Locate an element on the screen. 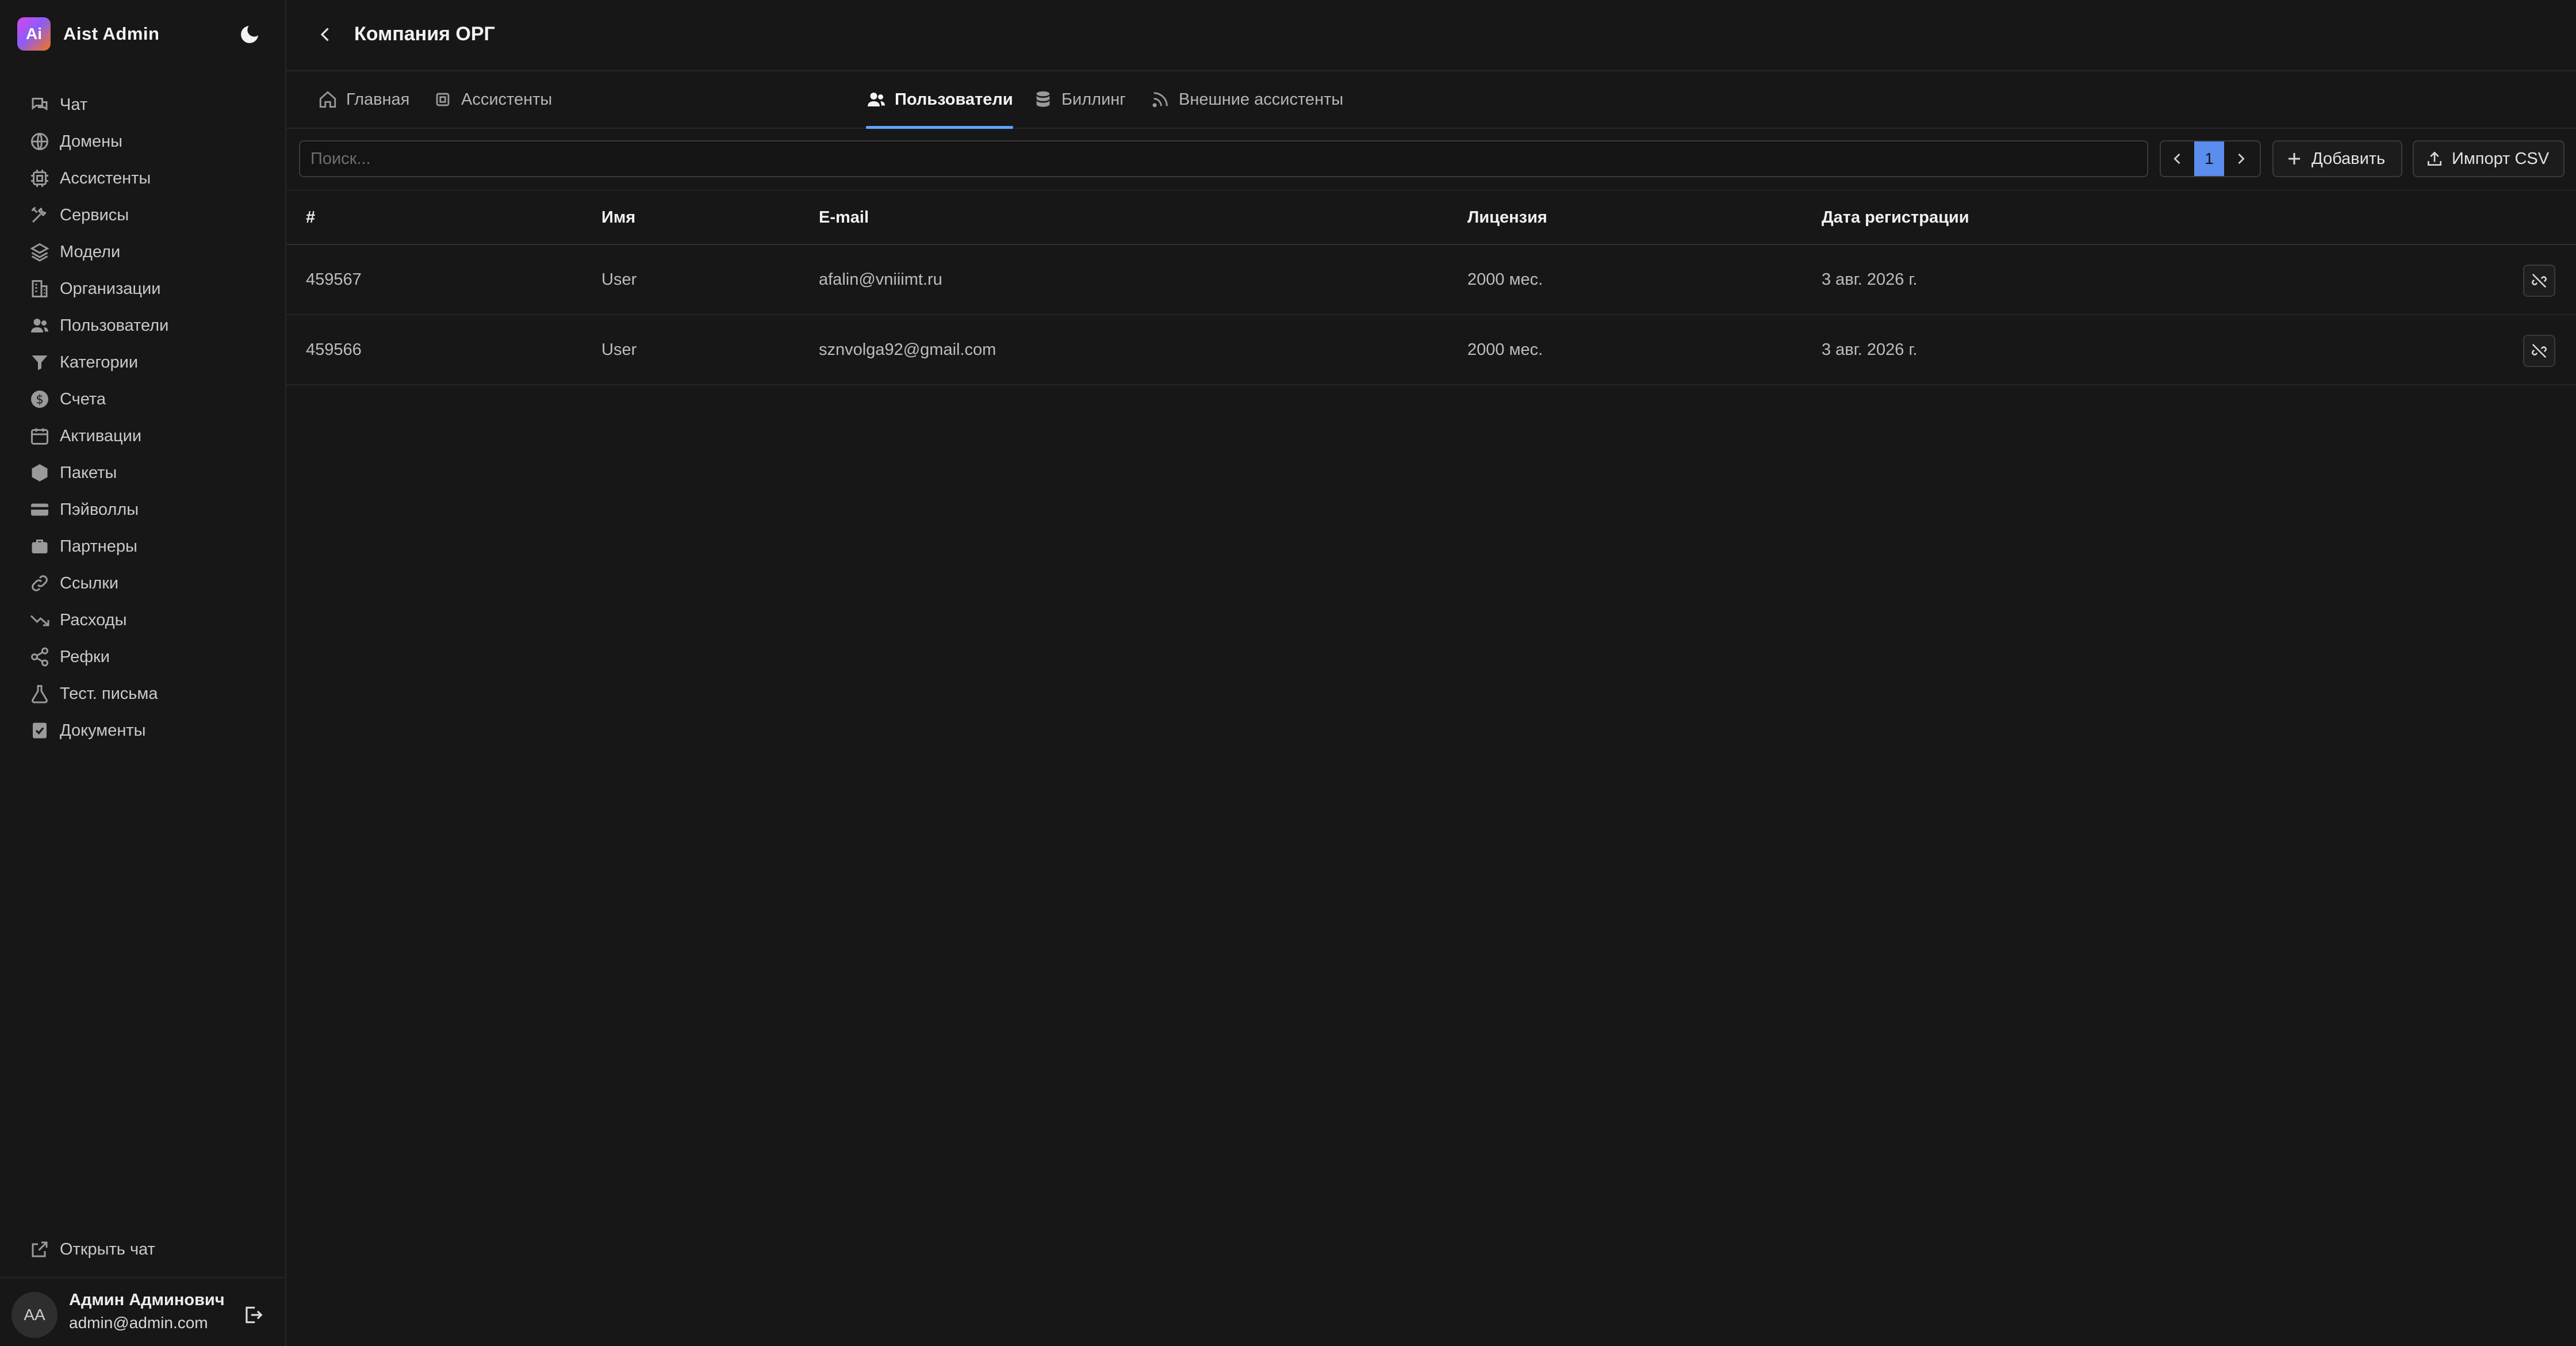 The width and height of the screenshot is (2576, 1346). page-title: Компания ОРГ is located at coordinates (424, 34).